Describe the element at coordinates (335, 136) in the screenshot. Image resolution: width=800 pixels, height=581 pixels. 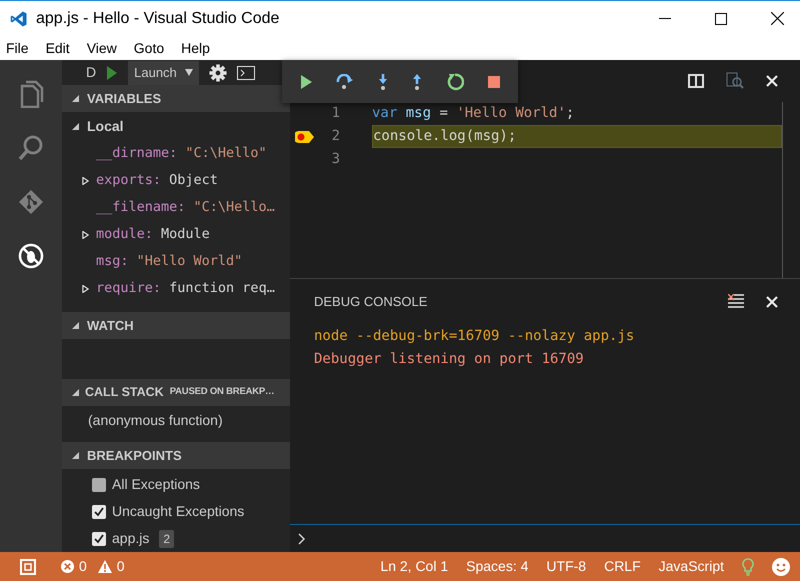
I see `line-number: 2` at that location.